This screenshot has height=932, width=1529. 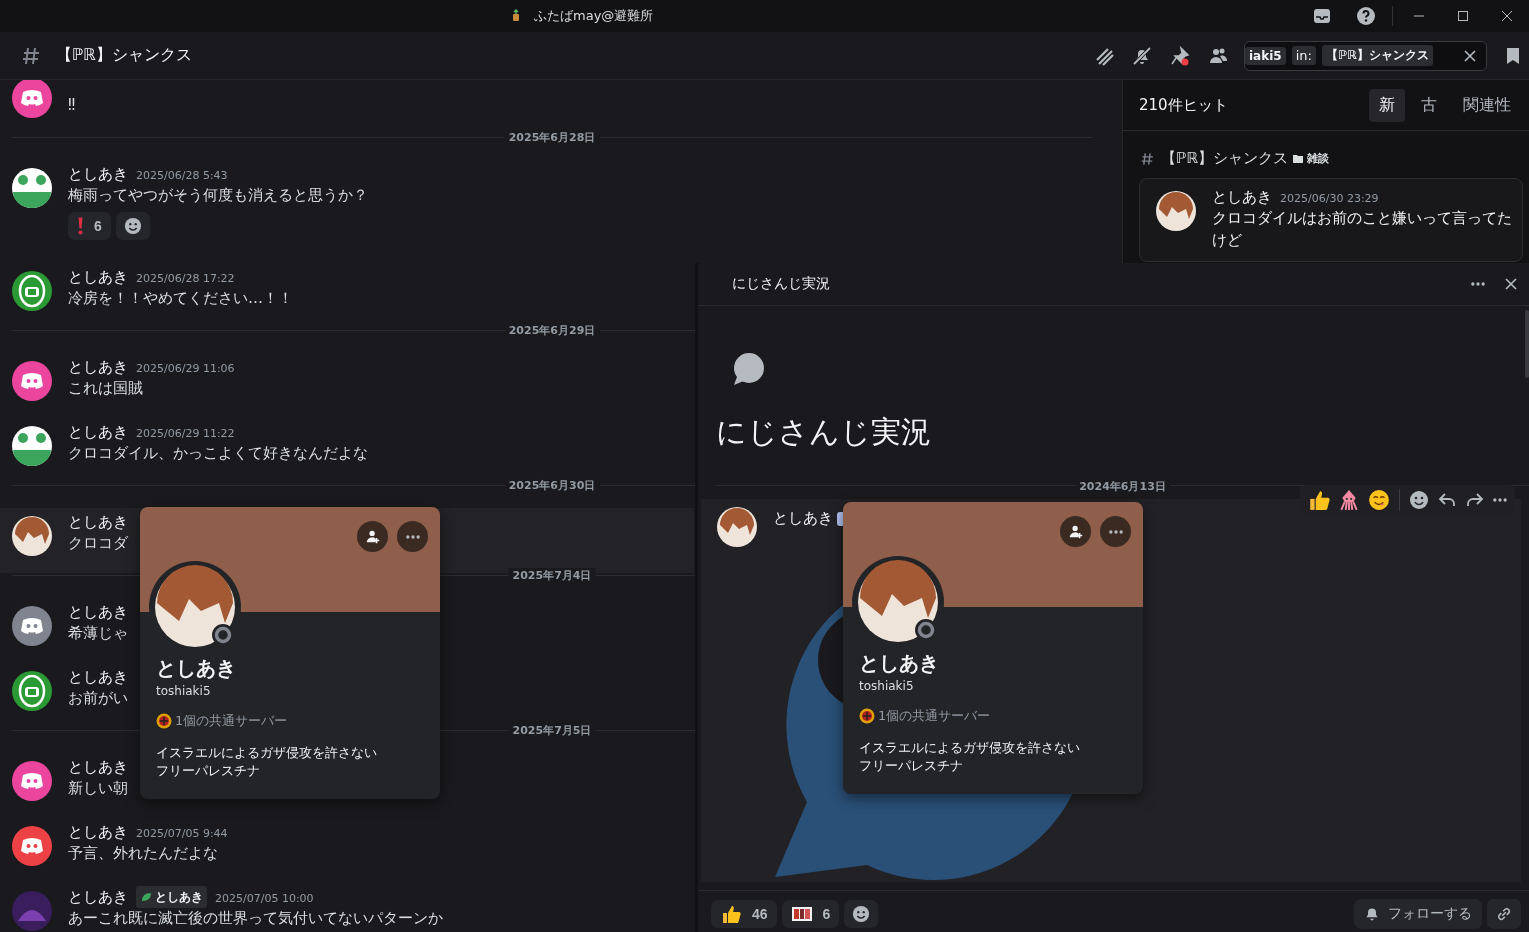 I want to click on maximize-icon, so click(x=1463, y=16).